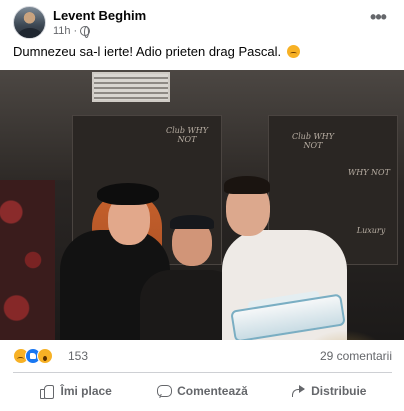 This screenshot has height=411, width=404. Describe the element at coordinates (356, 356) in the screenshot. I see `comment-count: 29 comentarii` at that location.